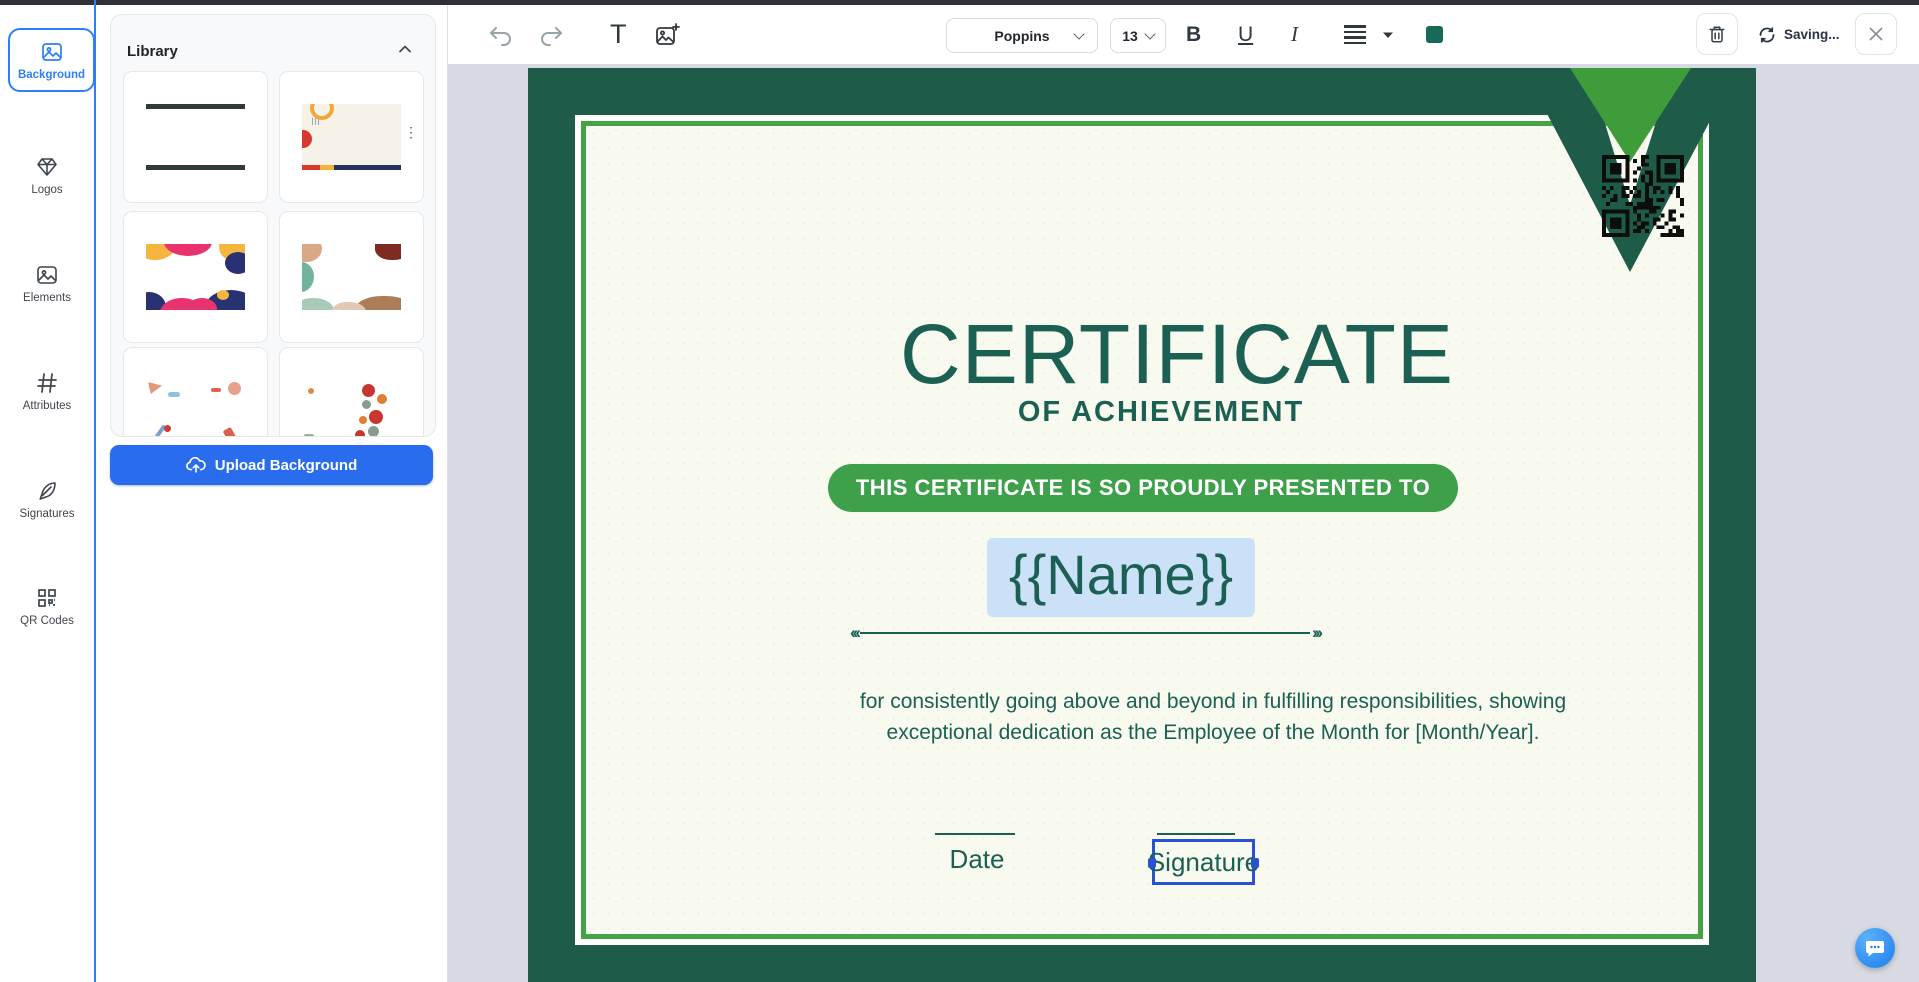 The image size is (1919, 982). I want to click on close-button, so click(1876, 34).